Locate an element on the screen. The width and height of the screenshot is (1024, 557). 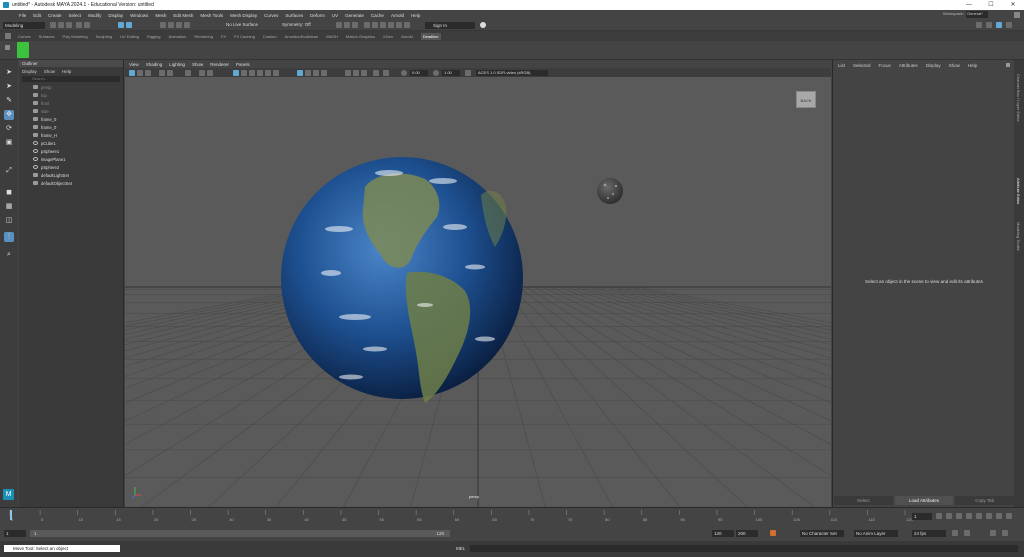
single-perspective-layout-icon: ◼ is located at coordinates (9, 193).